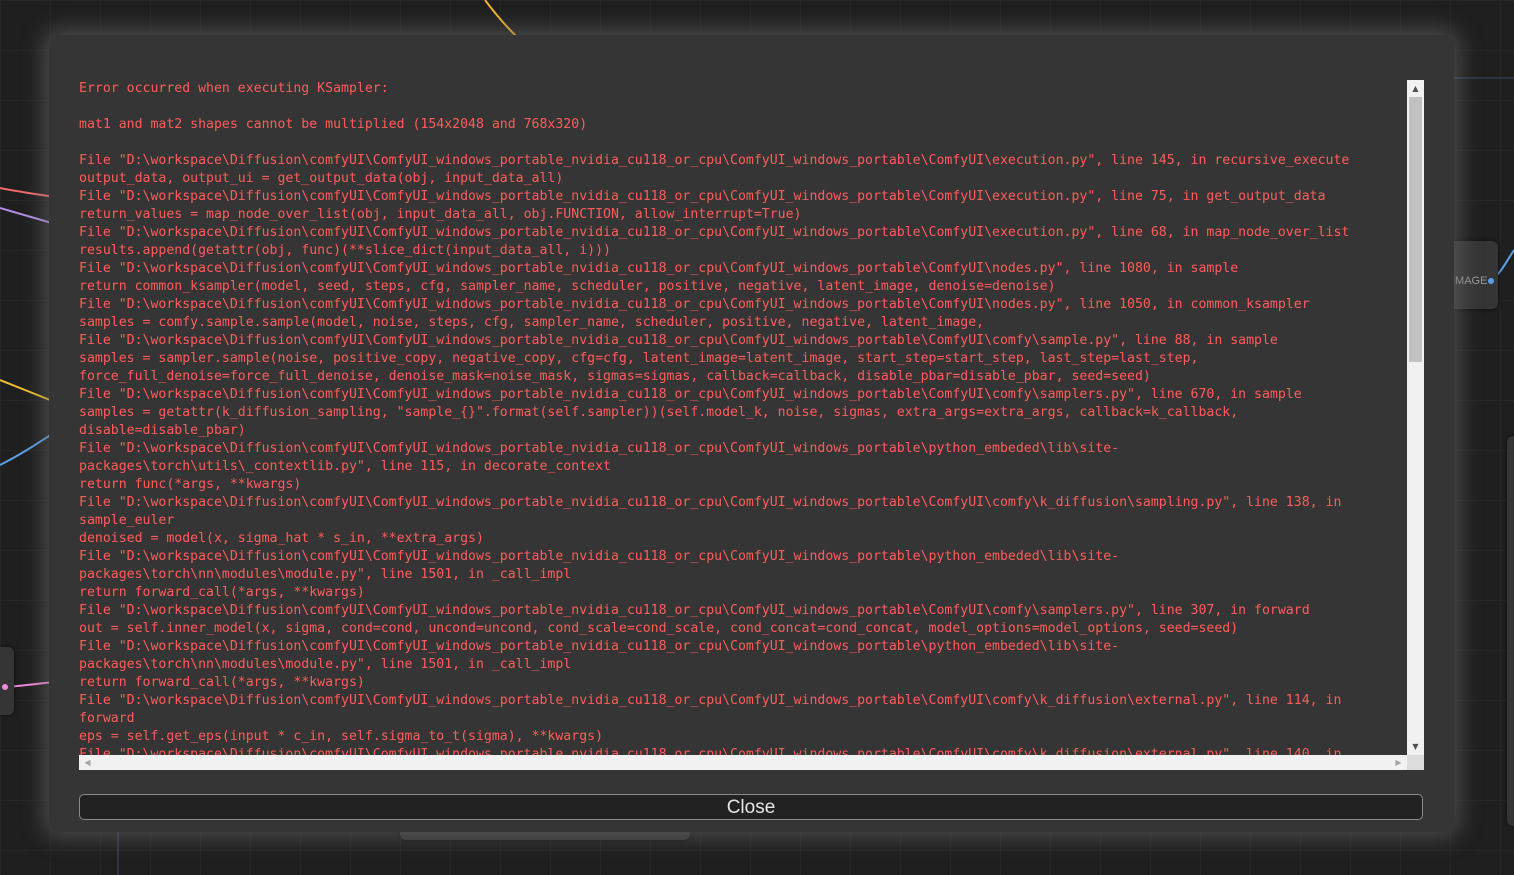  I want to click on vertical-scrollbar: ▲ ▼, so click(1415, 417).